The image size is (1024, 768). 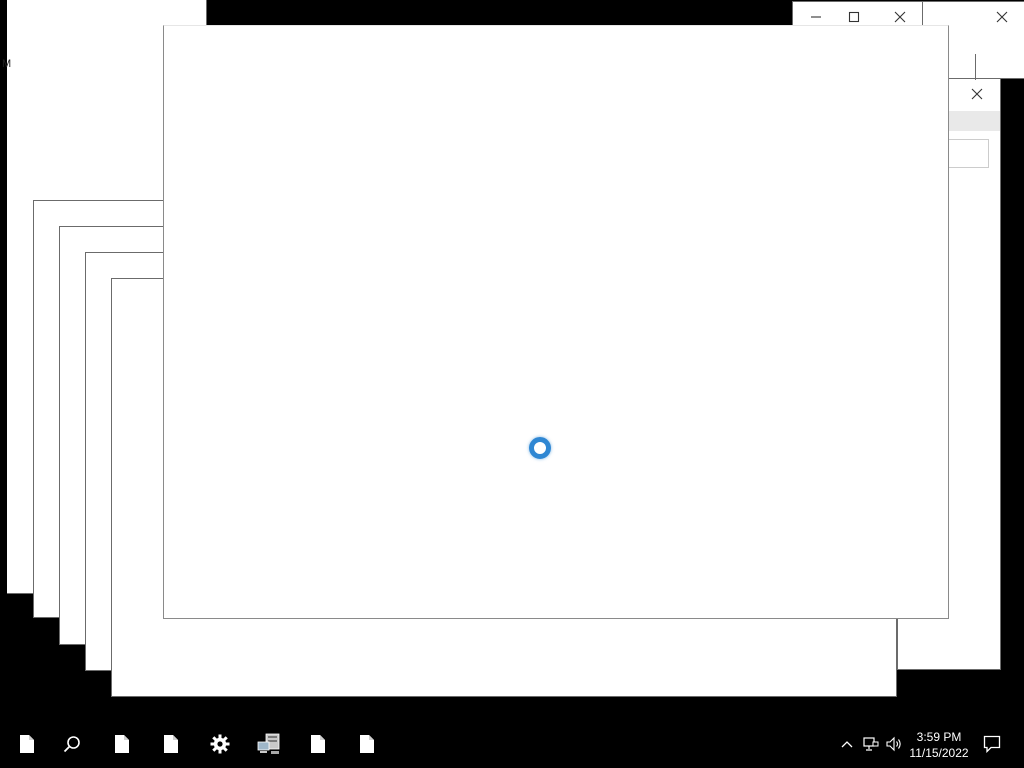 I want to click on network-computer-icon, so click(x=268, y=743).